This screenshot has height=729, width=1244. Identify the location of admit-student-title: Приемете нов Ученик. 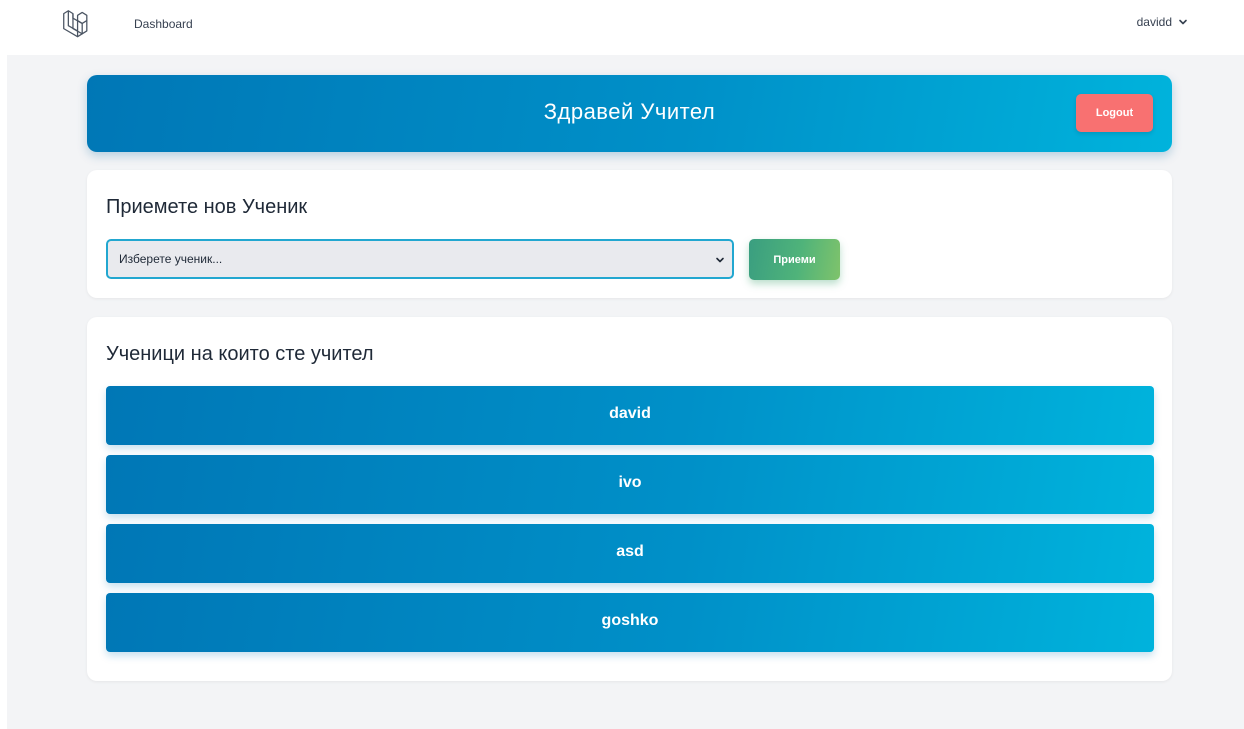
(207, 207).